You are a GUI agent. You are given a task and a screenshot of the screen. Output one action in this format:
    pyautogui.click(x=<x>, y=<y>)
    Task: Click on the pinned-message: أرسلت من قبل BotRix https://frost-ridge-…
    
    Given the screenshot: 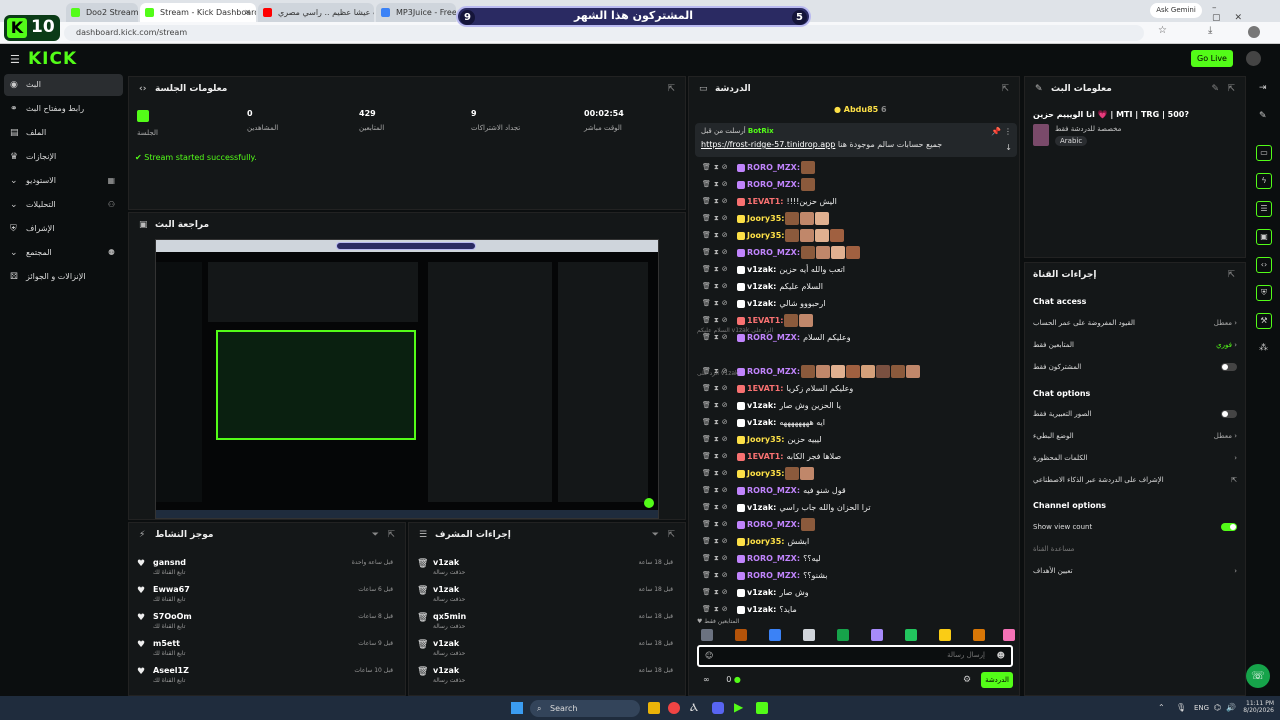 What is the action you would take?
    pyautogui.click(x=856, y=140)
    